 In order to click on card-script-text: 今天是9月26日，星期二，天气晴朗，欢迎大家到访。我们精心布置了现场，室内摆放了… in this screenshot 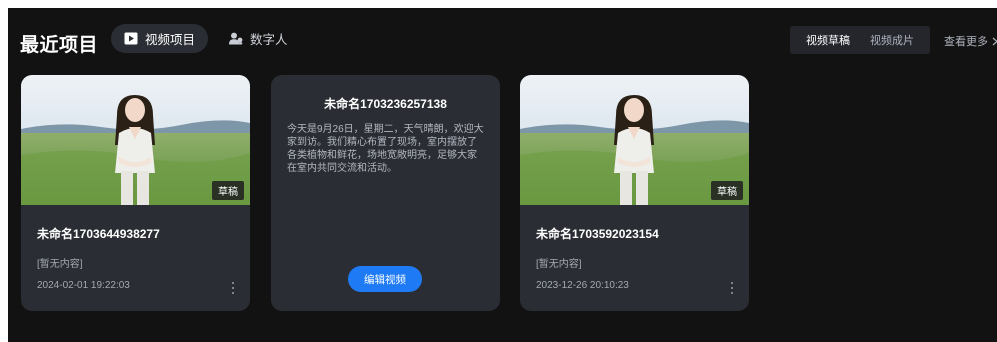, I will do `click(385, 149)`.